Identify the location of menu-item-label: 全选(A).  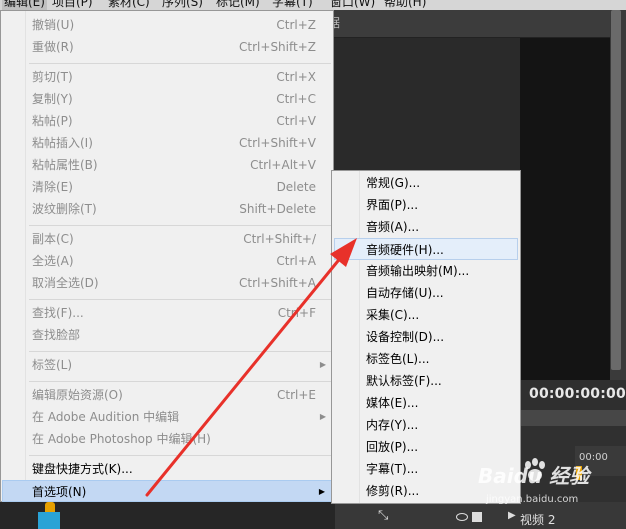
(53, 261).